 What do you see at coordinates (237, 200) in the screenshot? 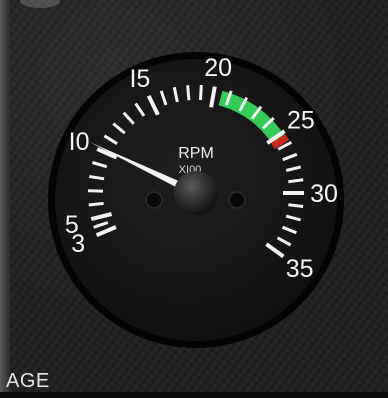
I see `mount-screw-right` at bounding box center [237, 200].